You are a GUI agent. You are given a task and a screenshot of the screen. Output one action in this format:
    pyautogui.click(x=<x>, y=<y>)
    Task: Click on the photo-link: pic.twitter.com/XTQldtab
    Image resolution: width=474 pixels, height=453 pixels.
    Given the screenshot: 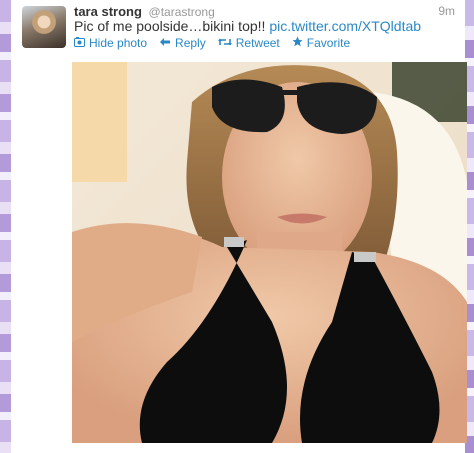 What is the action you would take?
    pyautogui.click(x=345, y=26)
    